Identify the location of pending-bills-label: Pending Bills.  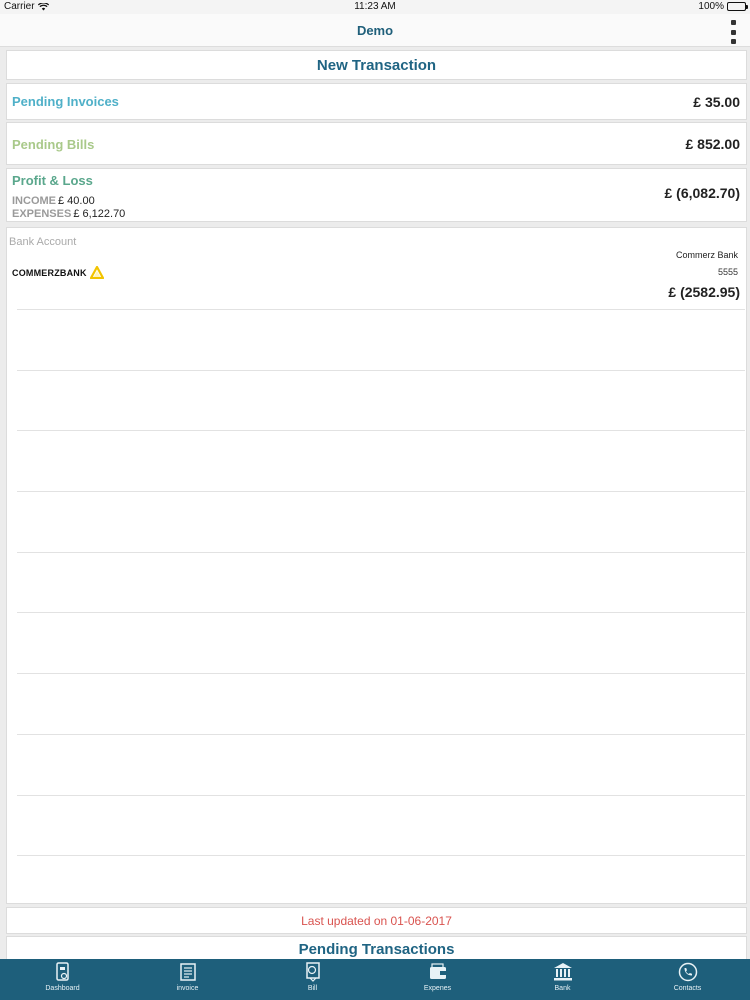
(53, 144).